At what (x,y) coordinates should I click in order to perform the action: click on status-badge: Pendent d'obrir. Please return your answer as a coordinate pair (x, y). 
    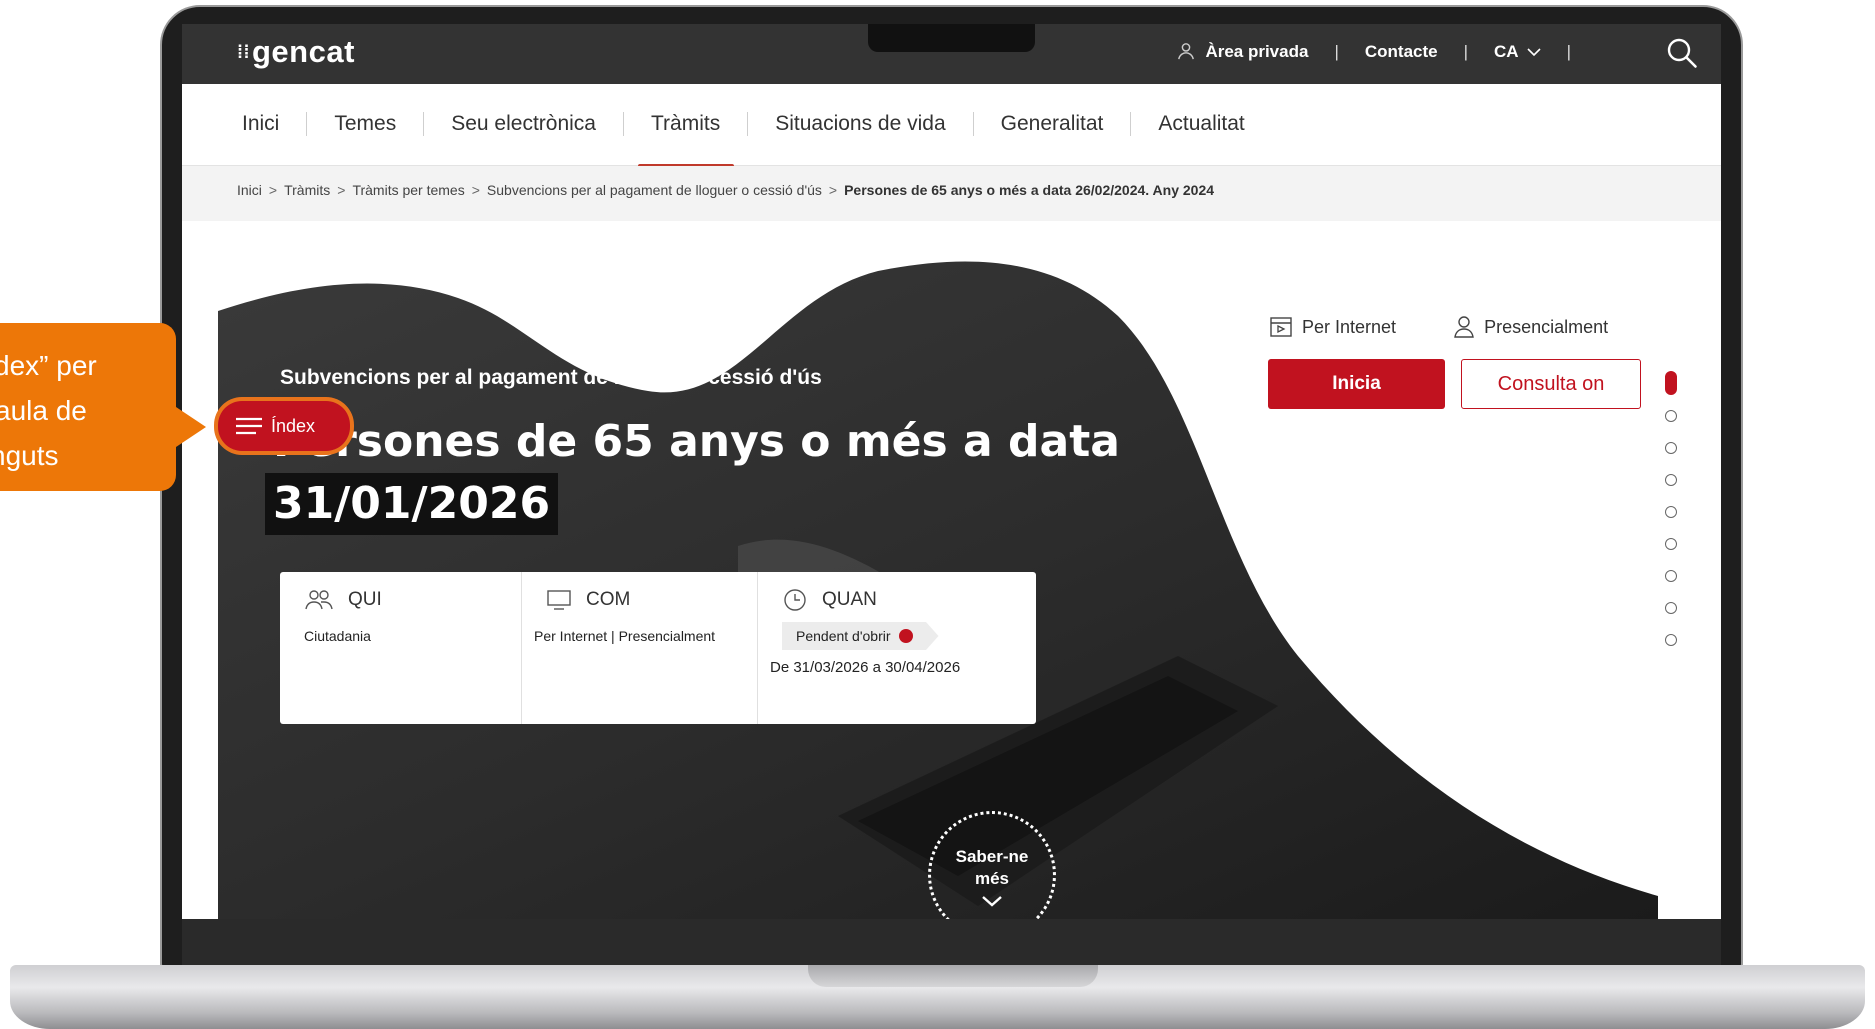
    Looking at the image, I should click on (860, 636).